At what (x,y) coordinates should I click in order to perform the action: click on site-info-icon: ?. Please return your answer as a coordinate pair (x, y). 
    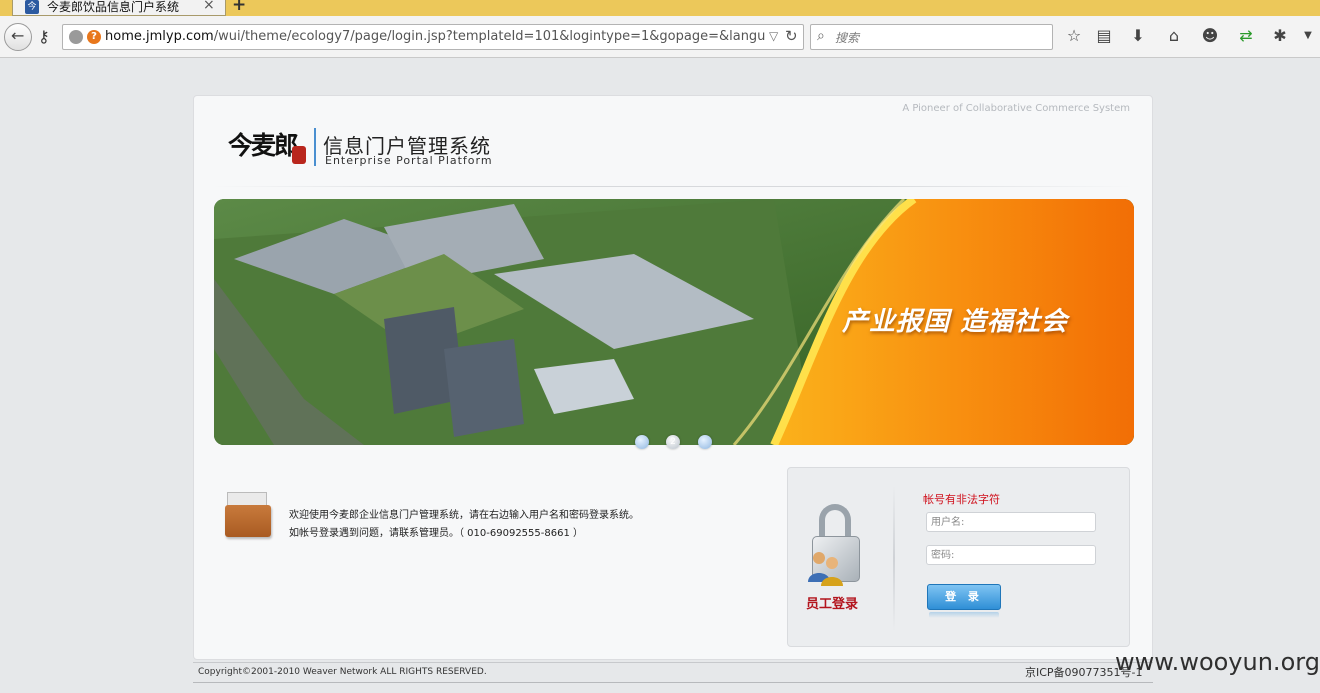
    Looking at the image, I should click on (94, 37).